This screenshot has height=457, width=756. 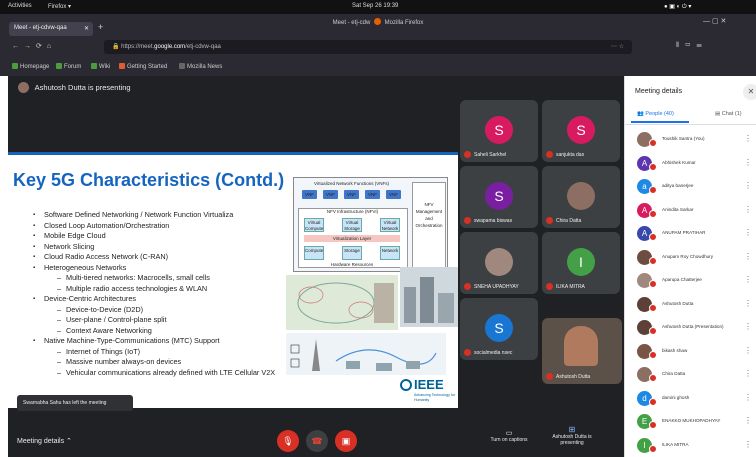 I want to click on participant-avatar, so click(x=581, y=196).